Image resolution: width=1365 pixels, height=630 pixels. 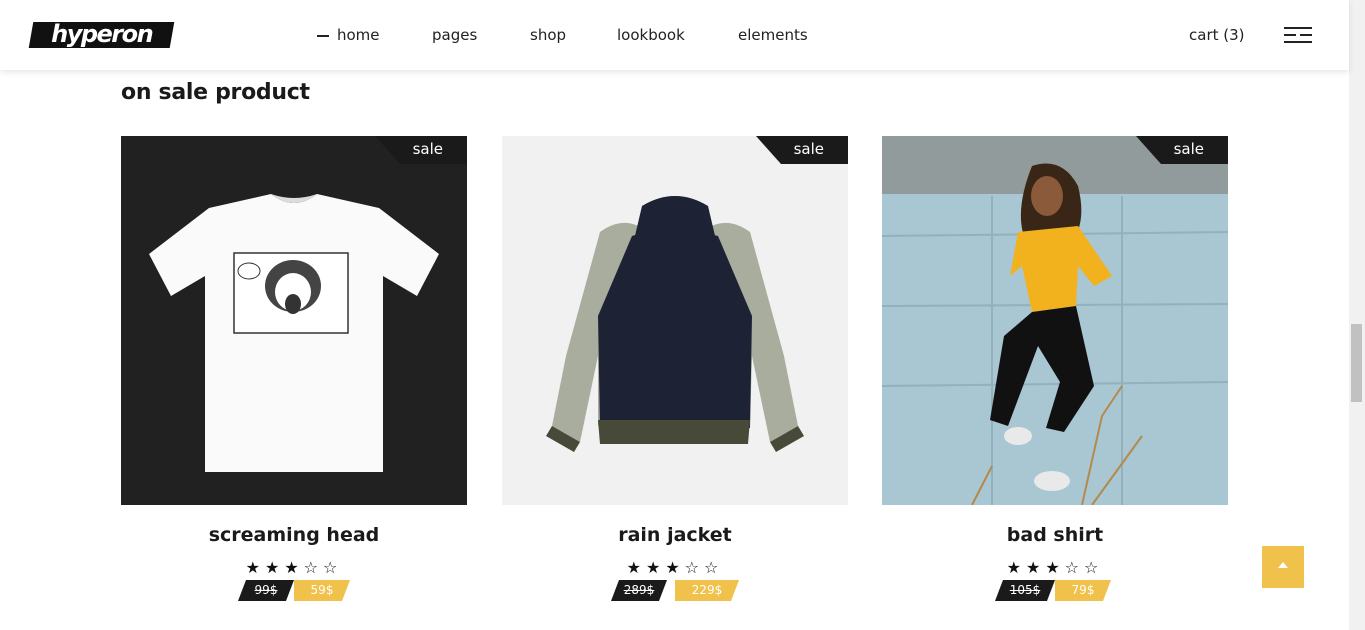 What do you see at coordinates (639, 590) in the screenshot?
I see `old-price: 289$` at bounding box center [639, 590].